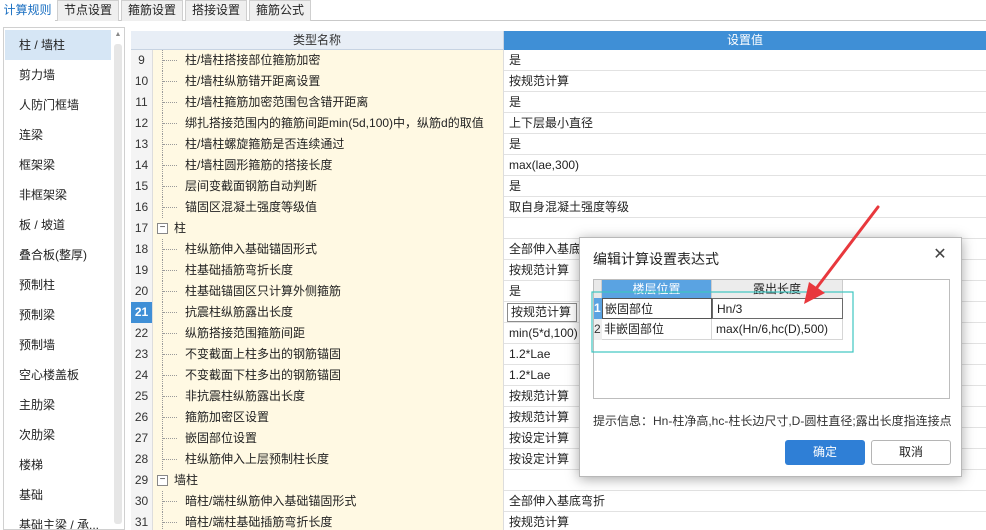 Image resolution: width=986 pixels, height=530 pixels. I want to click on sidebar-item-non-frame-beam: 非框架梁, so click(58, 195).